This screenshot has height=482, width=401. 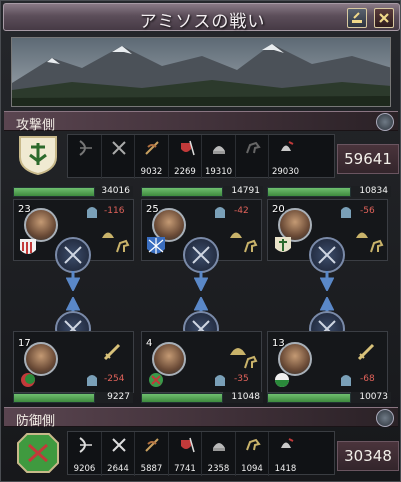 I want to click on defender-emblem, so click(x=38, y=453).